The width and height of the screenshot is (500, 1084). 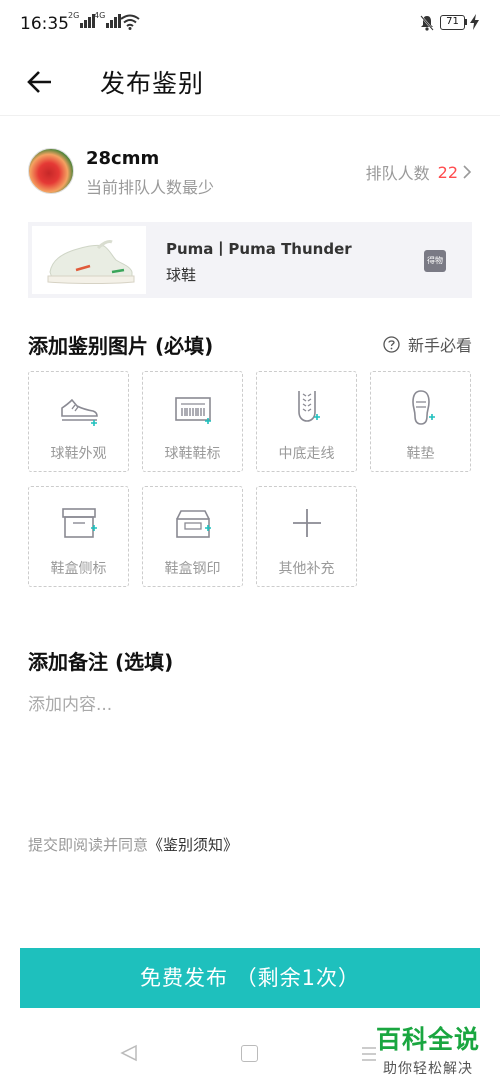 I want to click on page-title: 发布鉴别, so click(x=152, y=83).